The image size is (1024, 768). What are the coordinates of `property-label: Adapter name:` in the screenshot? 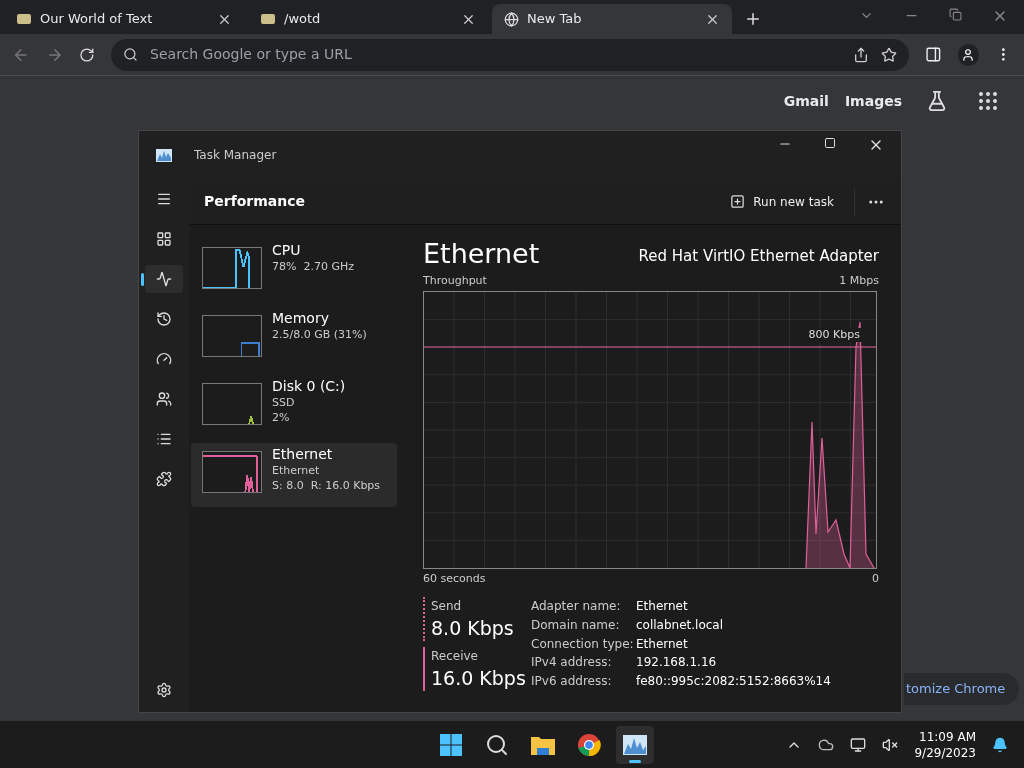 It's located at (576, 606).